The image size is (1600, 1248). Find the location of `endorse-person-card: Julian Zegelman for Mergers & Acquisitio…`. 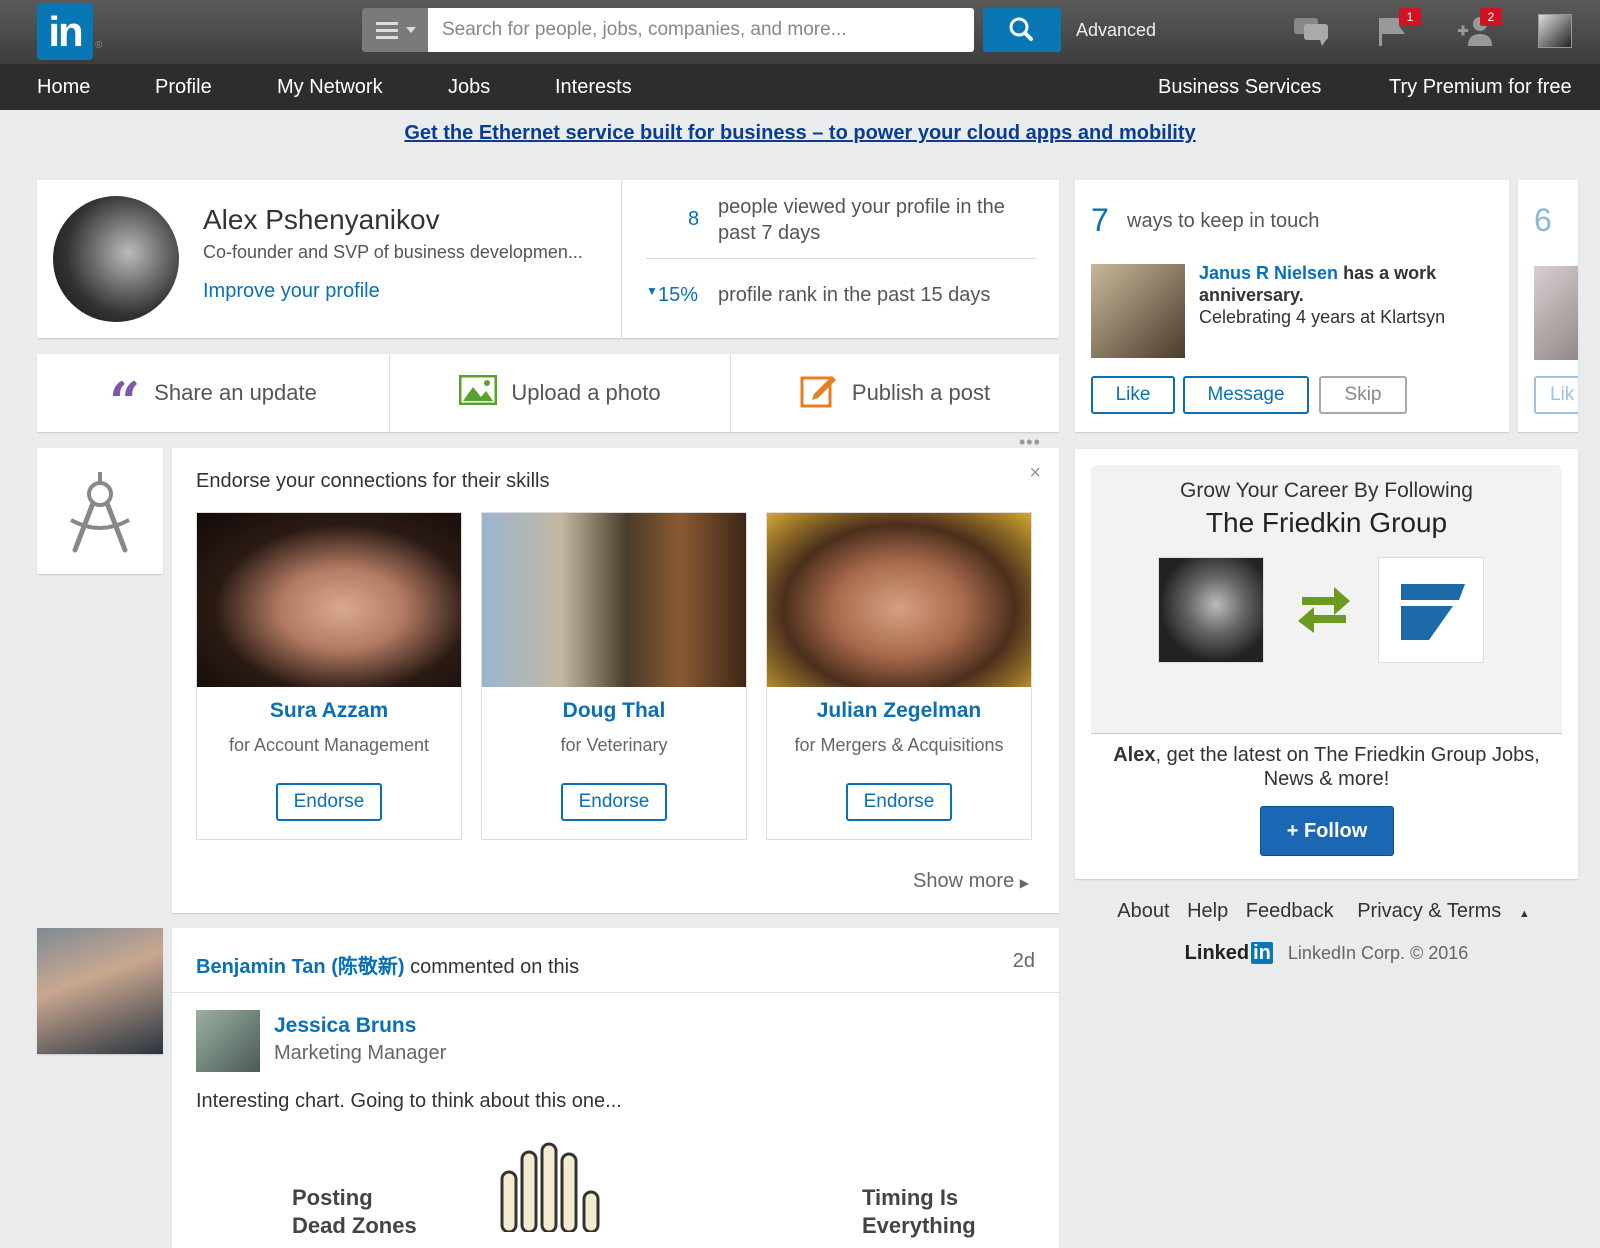

endorse-person-card: Julian Zegelman for Mergers & Acquisitio… is located at coordinates (899, 676).